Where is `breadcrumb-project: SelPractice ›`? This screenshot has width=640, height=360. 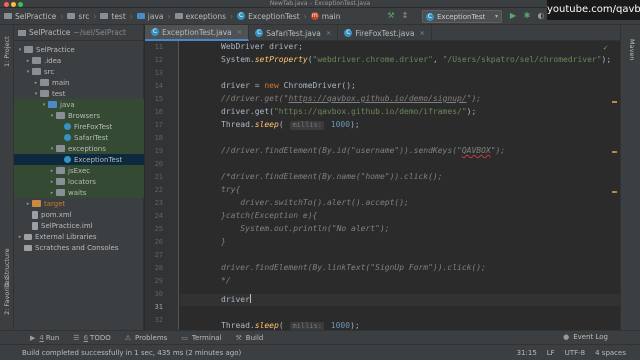
breadcrumb-project: SelPractice › is located at coordinates (34, 16).